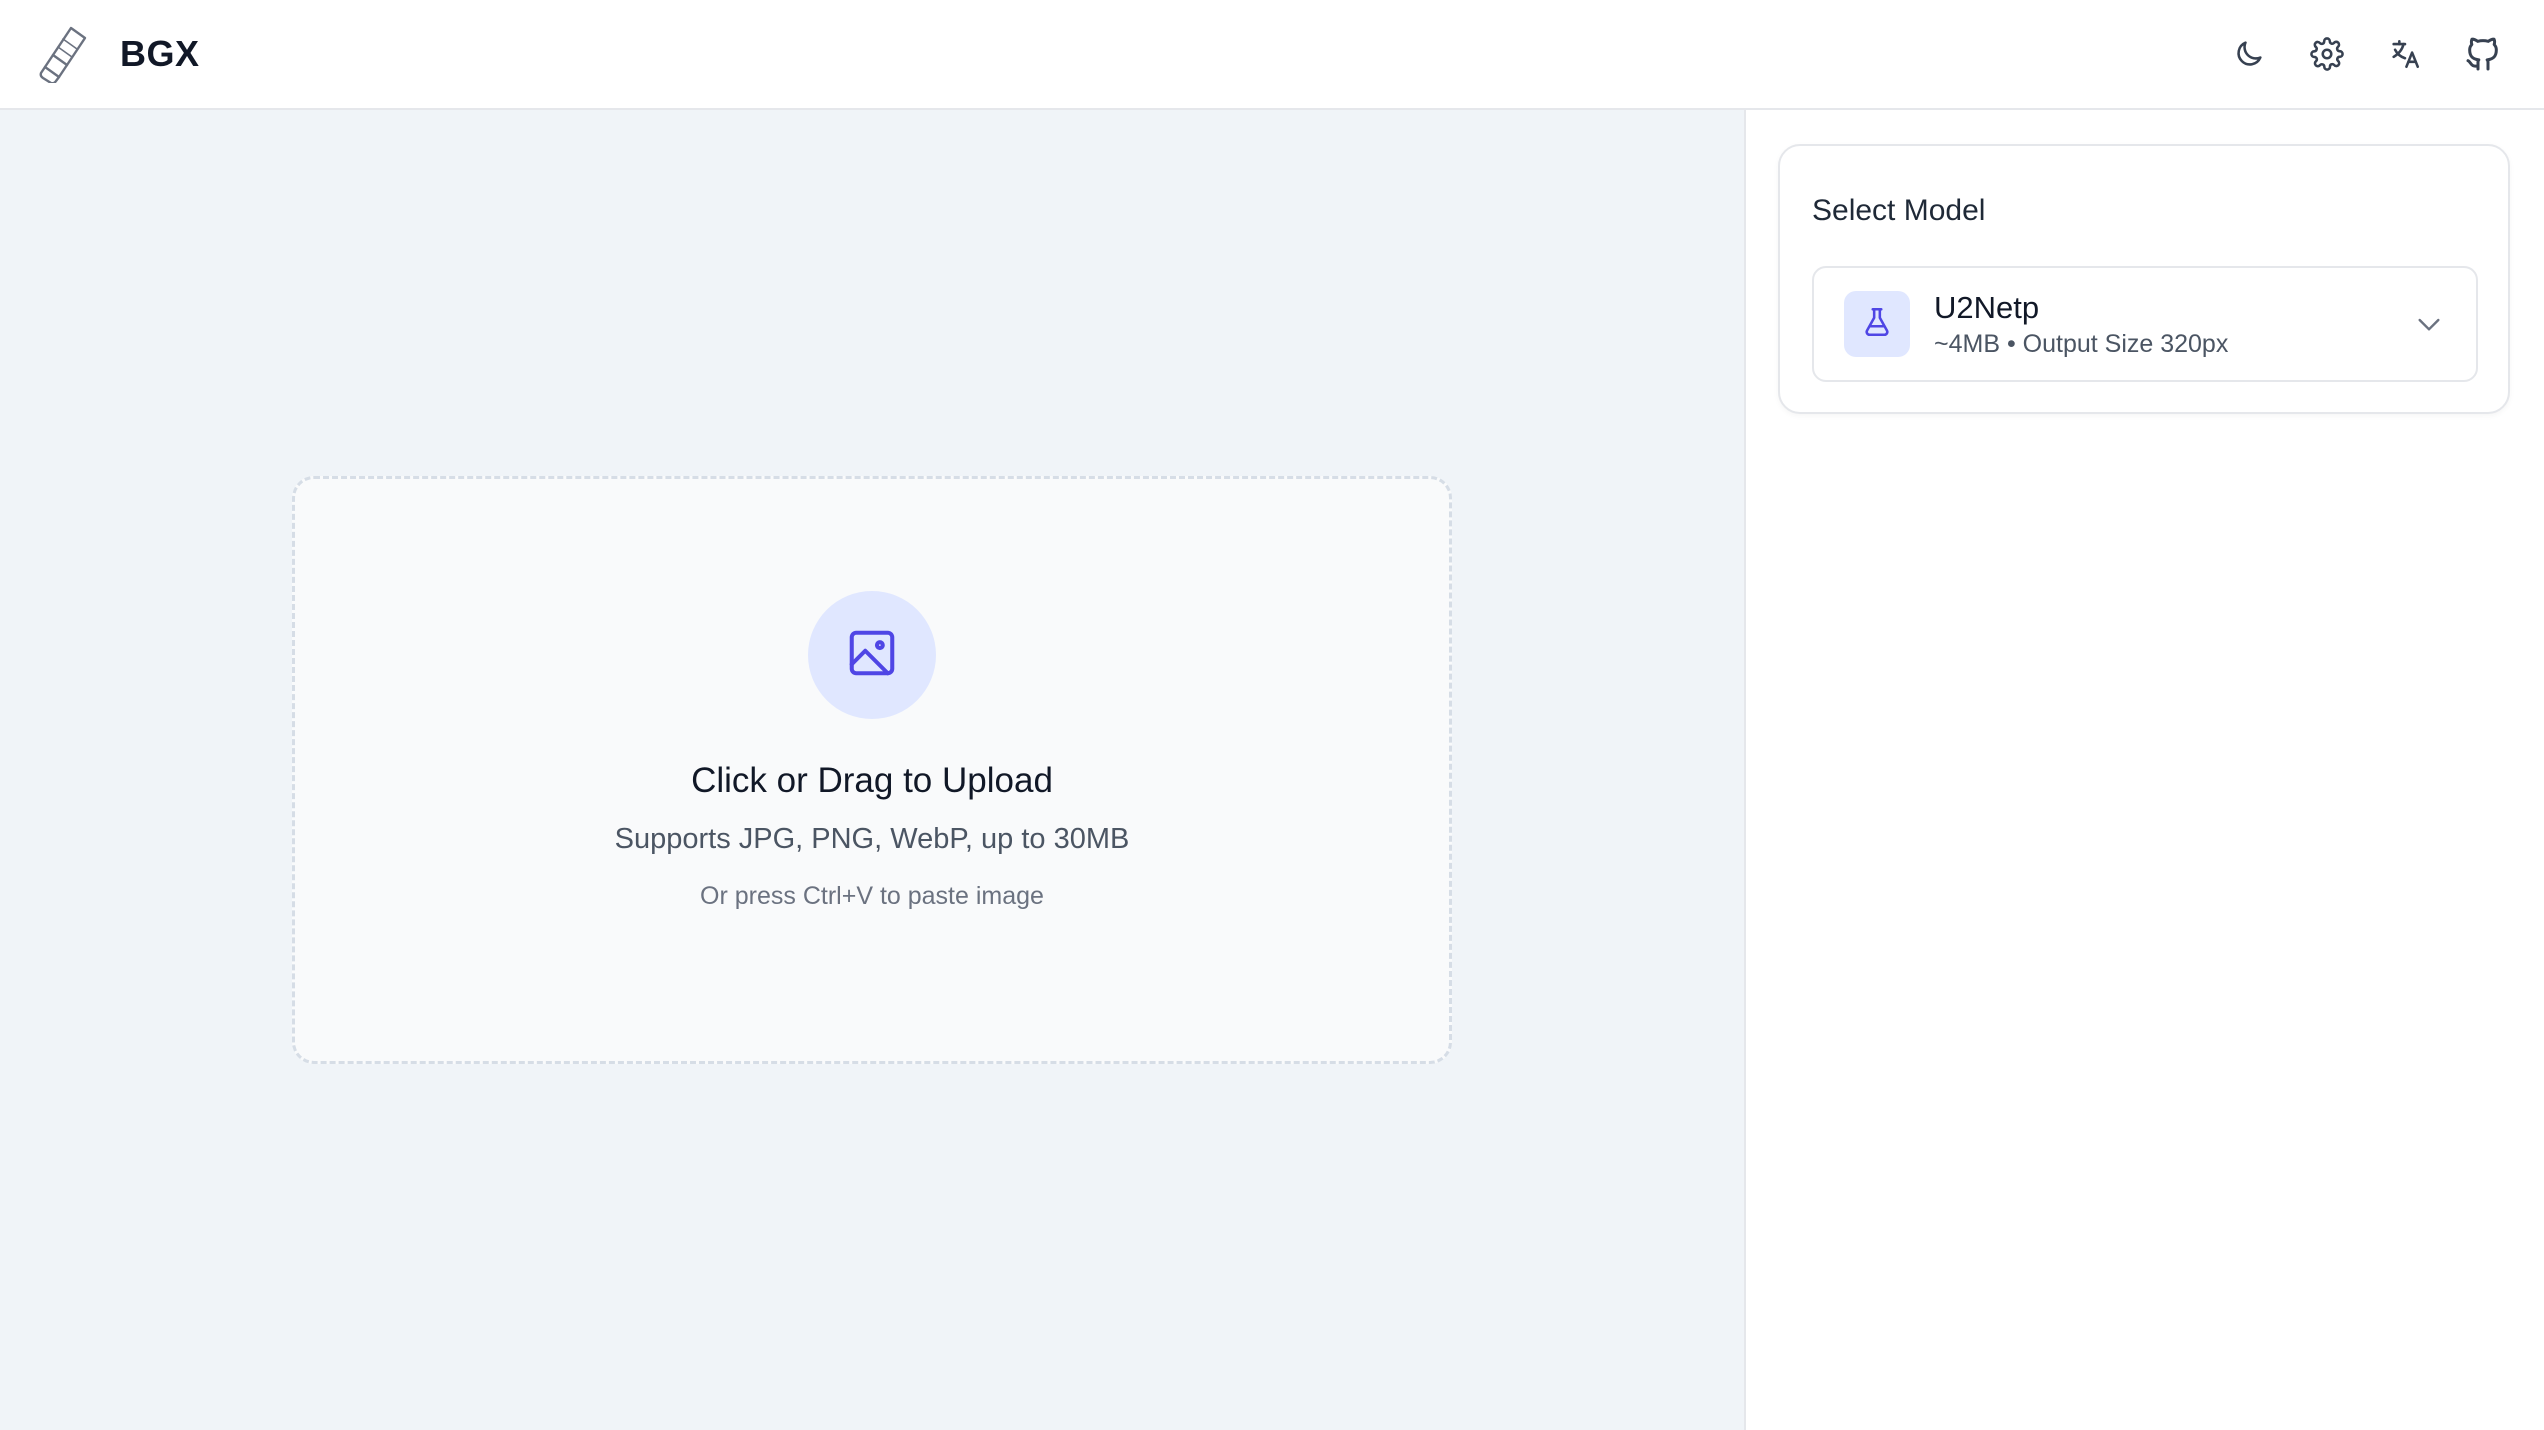  Describe the element at coordinates (872, 839) in the screenshot. I see `upload-subtitle: Supports JPG, PNG, WebP, up to 30MB` at that location.